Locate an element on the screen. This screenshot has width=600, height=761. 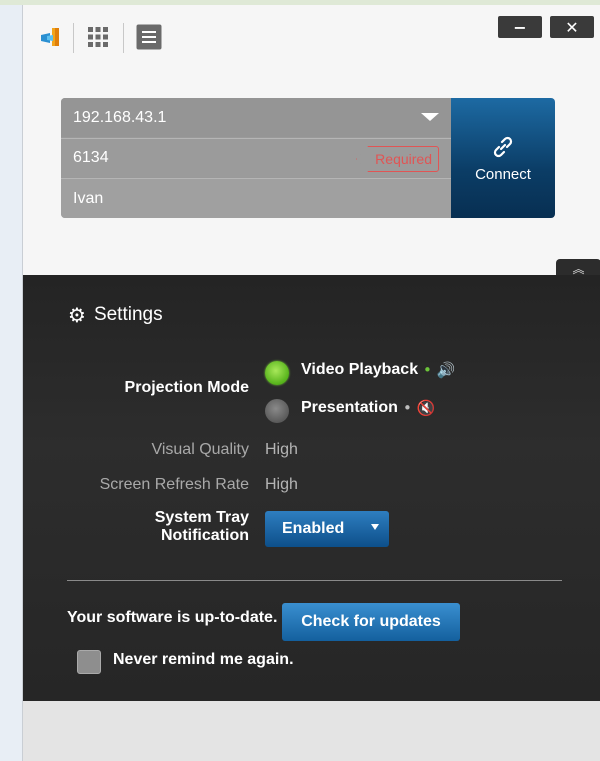
system-tray-value: Enabled is located at coordinates (313, 528).